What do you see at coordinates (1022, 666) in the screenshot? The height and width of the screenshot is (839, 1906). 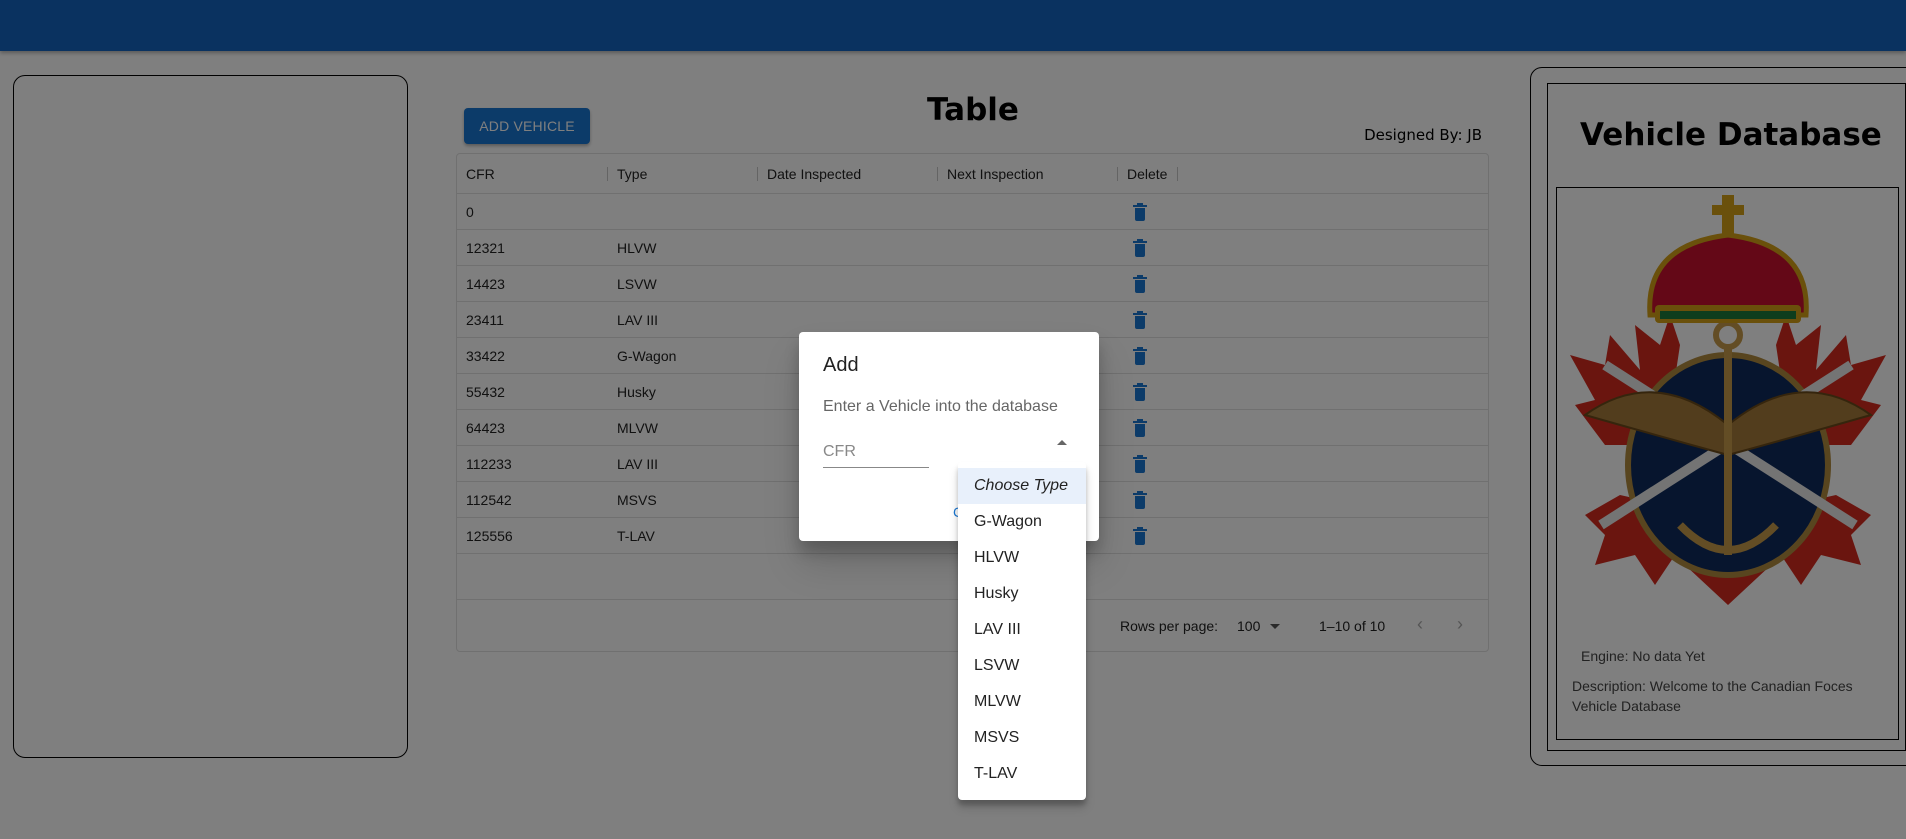 I see `type-option: LSVW` at bounding box center [1022, 666].